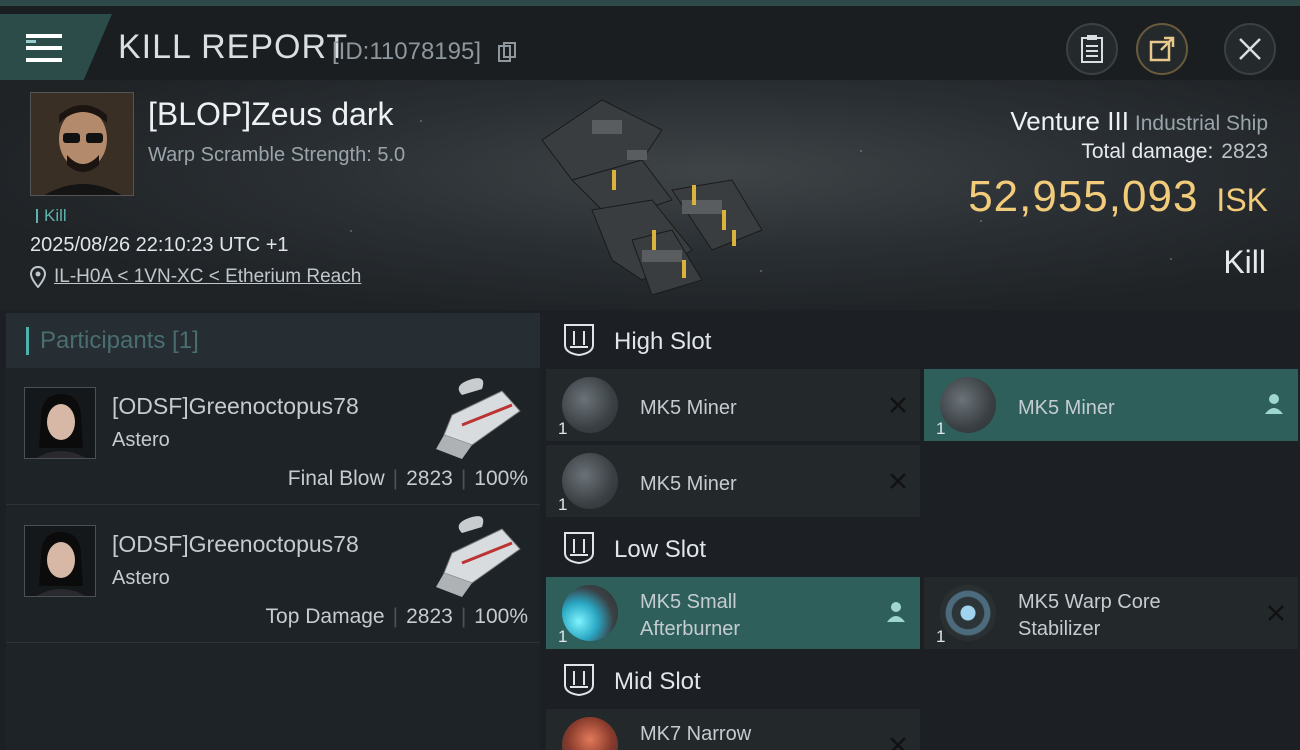  What do you see at coordinates (696, 734) in the screenshot?
I see `module-name: MK7 Narrow` at bounding box center [696, 734].